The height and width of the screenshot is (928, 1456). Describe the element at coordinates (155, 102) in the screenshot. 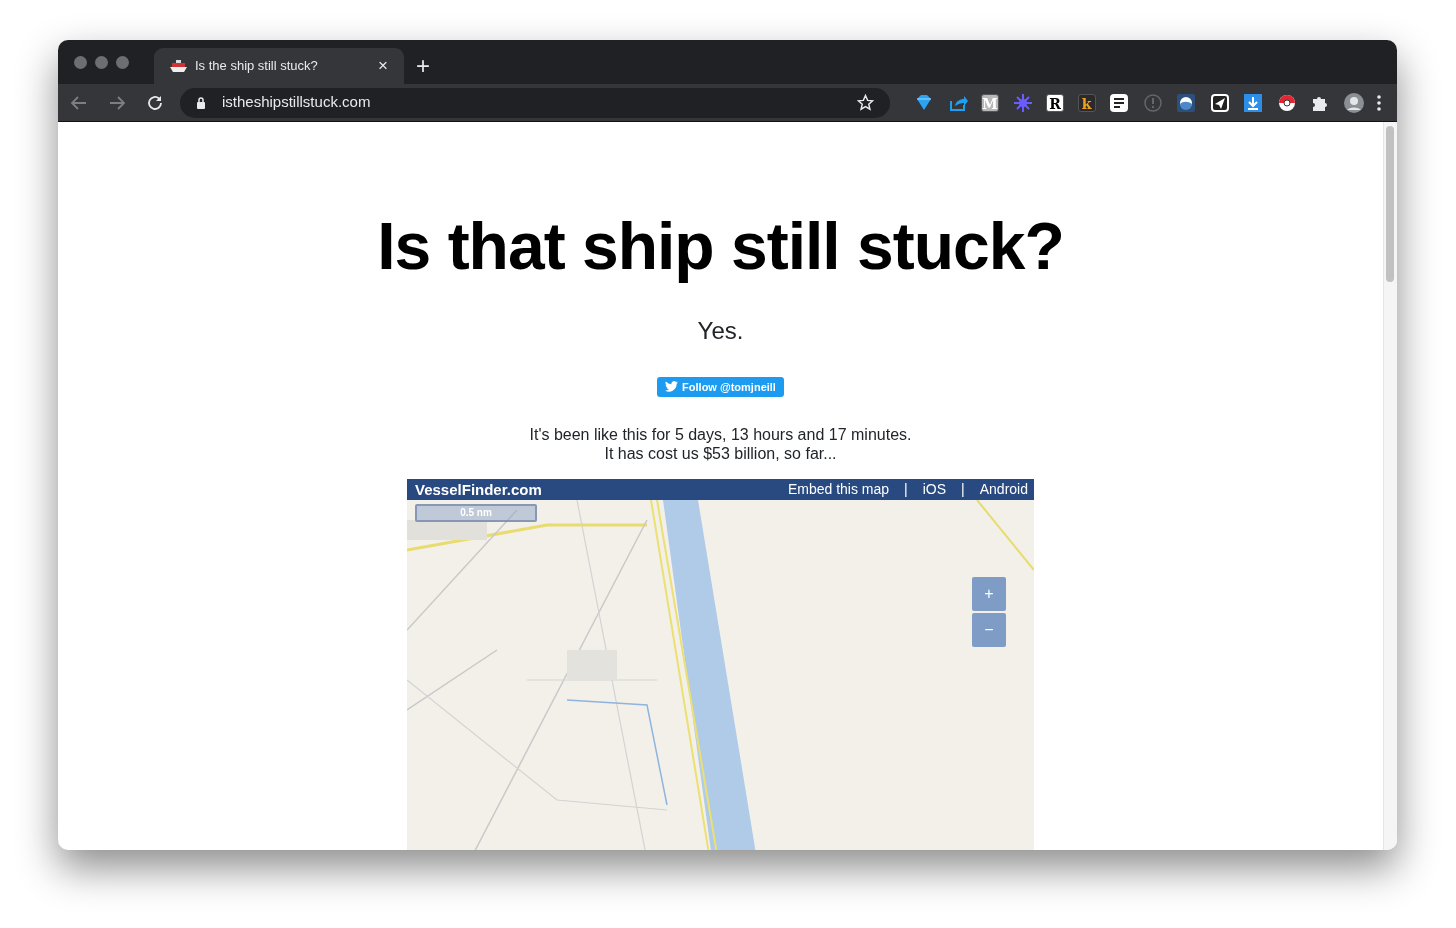

I see `reload-icon` at that location.